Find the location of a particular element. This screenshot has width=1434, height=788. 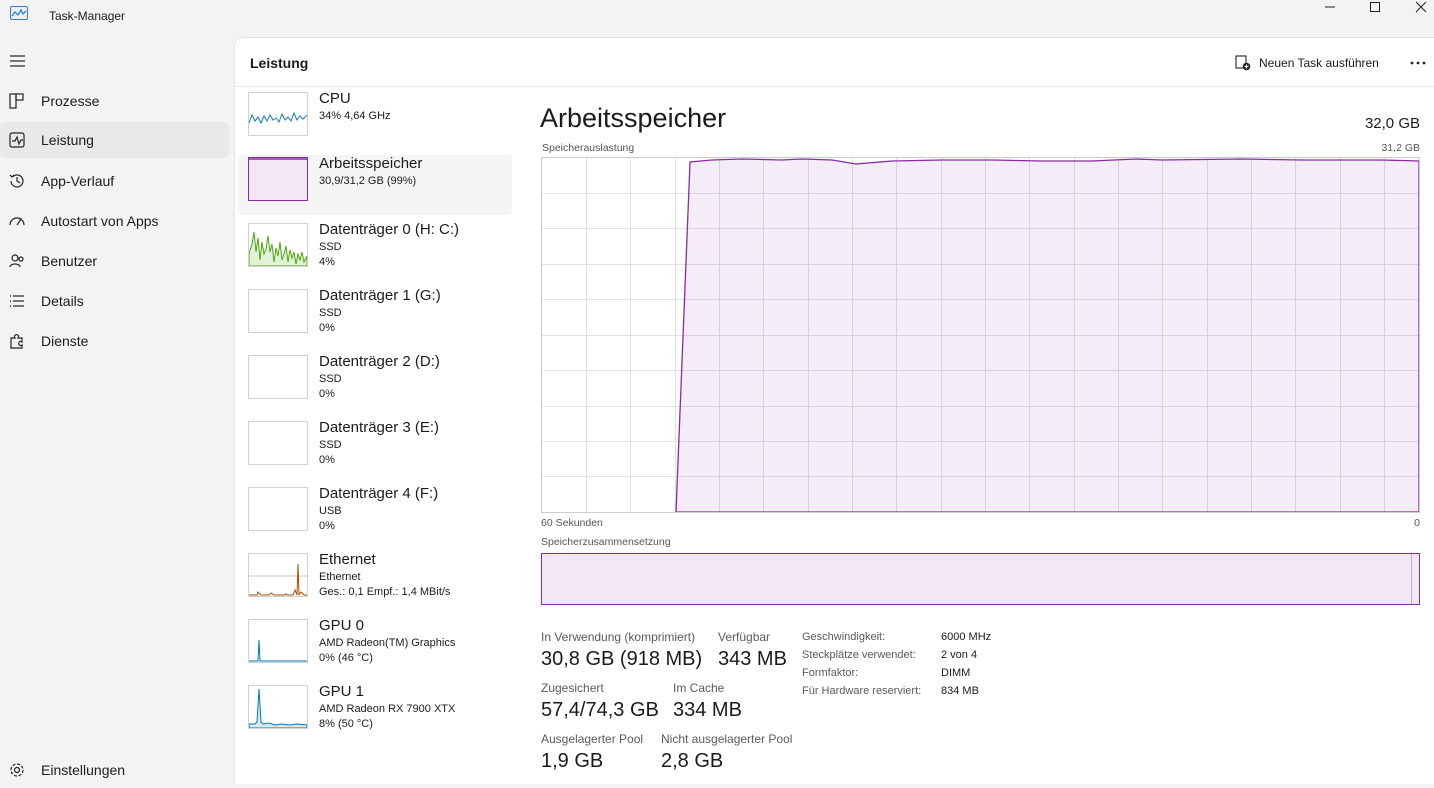

perf-item-detail-2: Ges.: 0,1 Empf.: 1,4 MBit/s is located at coordinates (385, 592).